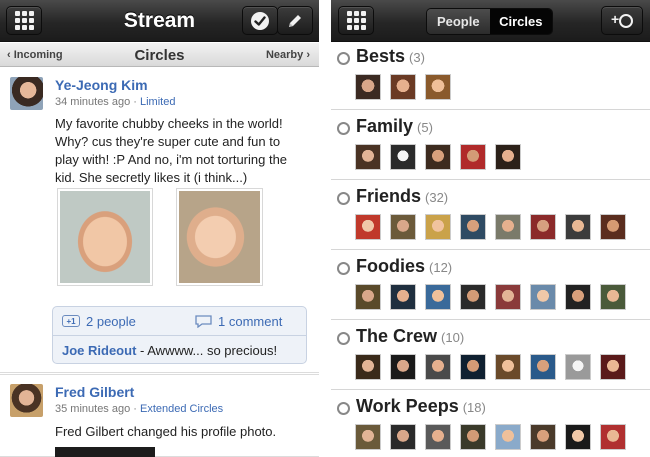  What do you see at coordinates (391, 266) in the screenshot?
I see `circle-name: Foodies` at bounding box center [391, 266].